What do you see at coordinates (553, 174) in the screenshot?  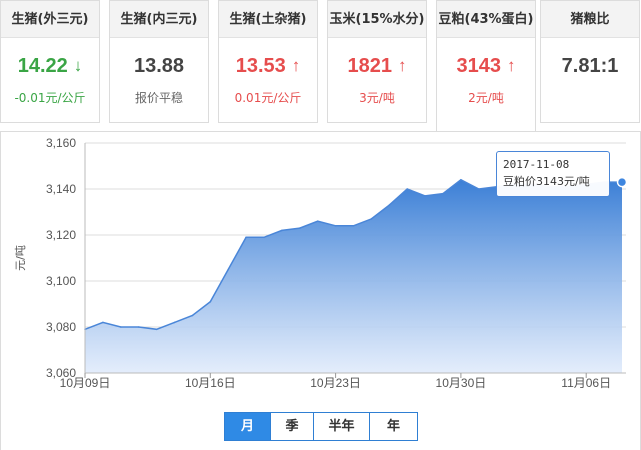 I see `chart-tooltip: 2017-11-08 豆粕价3143元/吨` at bounding box center [553, 174].